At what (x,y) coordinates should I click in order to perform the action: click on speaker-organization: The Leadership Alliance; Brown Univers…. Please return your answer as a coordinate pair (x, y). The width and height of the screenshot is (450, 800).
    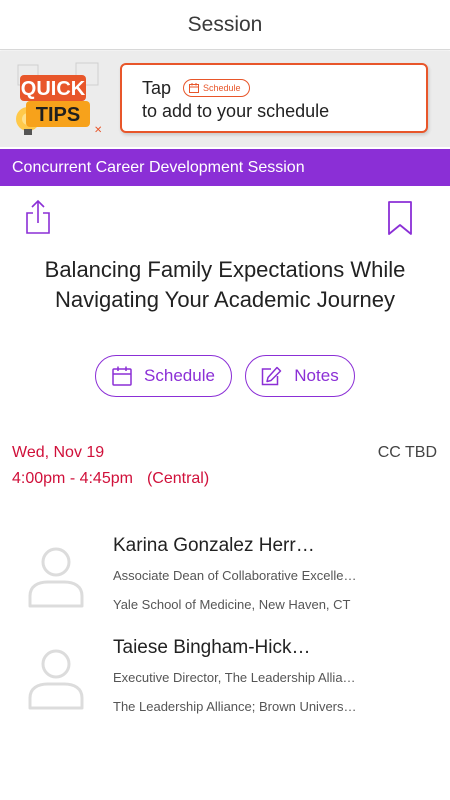
    Looking at the image, I should click on (235, 706).